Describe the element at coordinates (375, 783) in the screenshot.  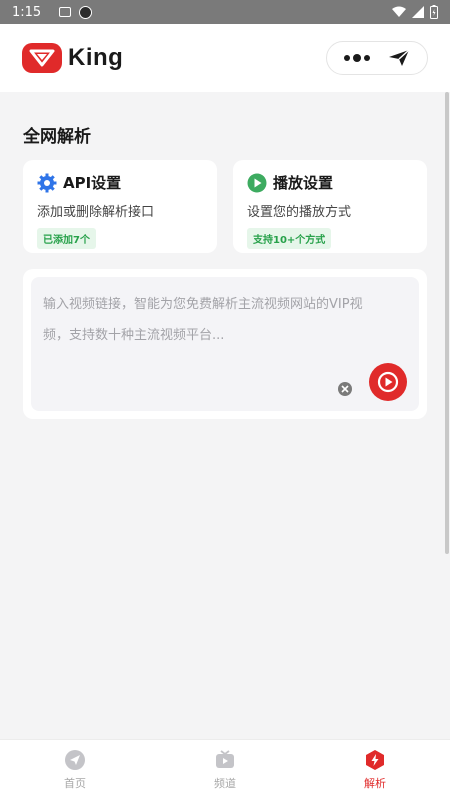
I see `tab-label: 解析` at that location.